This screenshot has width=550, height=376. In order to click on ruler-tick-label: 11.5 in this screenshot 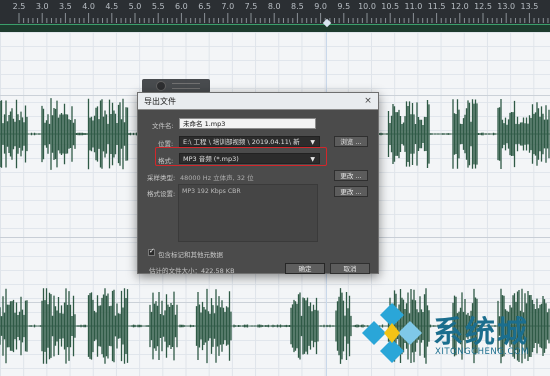, I will do `click(436, 6)`.